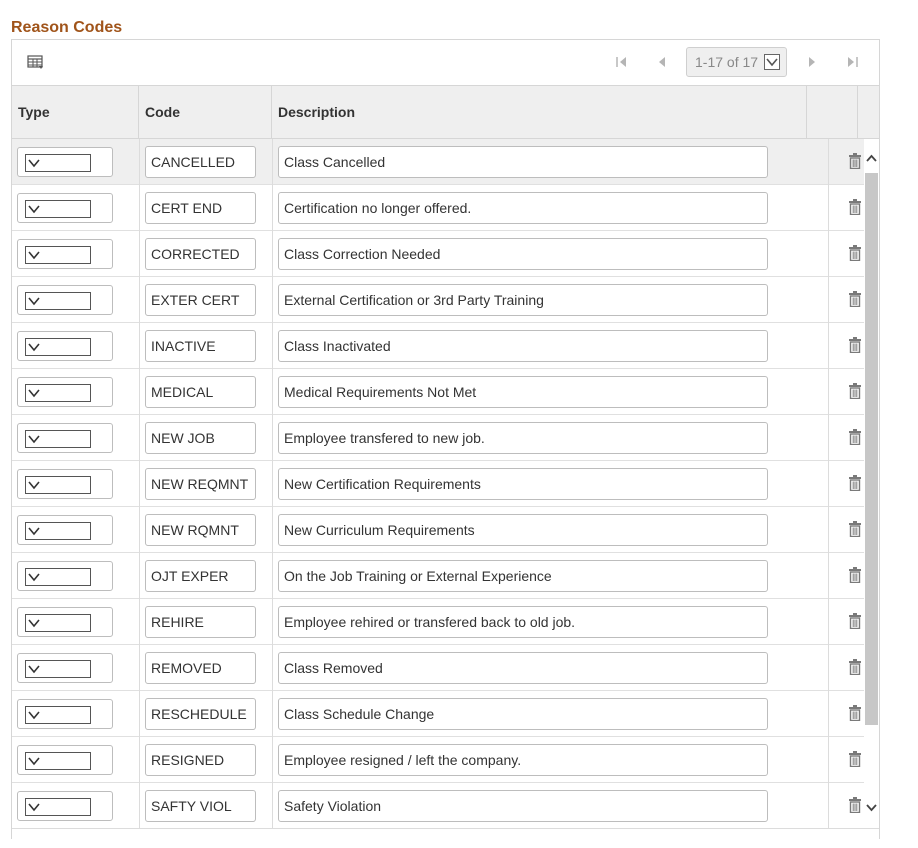 The image size is (918, 848). Describe the element at coordinates (200, 162) in the screenshot. I see `code-field: CANCELLED` at that location.